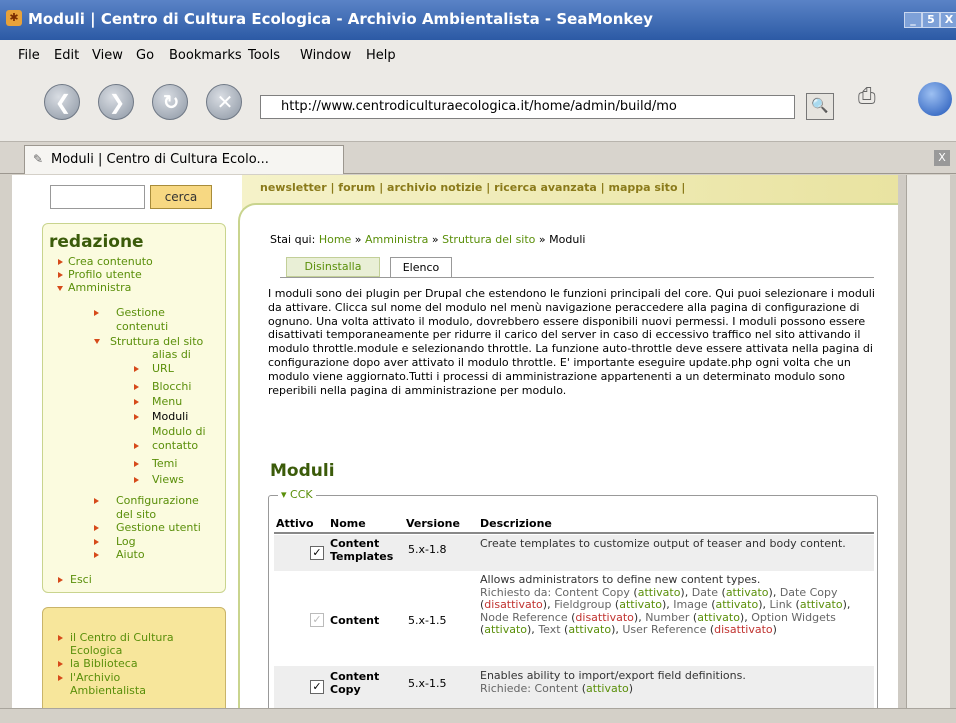  Describe the element at coordinates (140, 312) in the screenshot. I see `menu-gestione: Gestione` at that location.